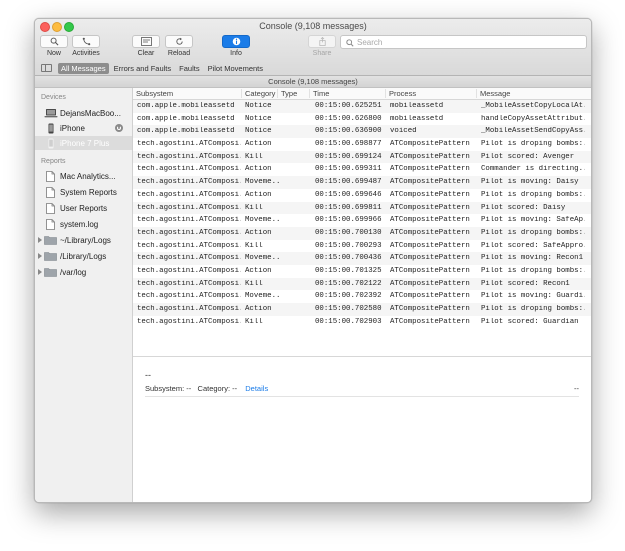 The width and height of the screenshot is (625, 551). What do you see at coordinates (348, 309) in the screenshot?
I see `time-cell: 00:15:00.702580` at bounding box center [348, 309].